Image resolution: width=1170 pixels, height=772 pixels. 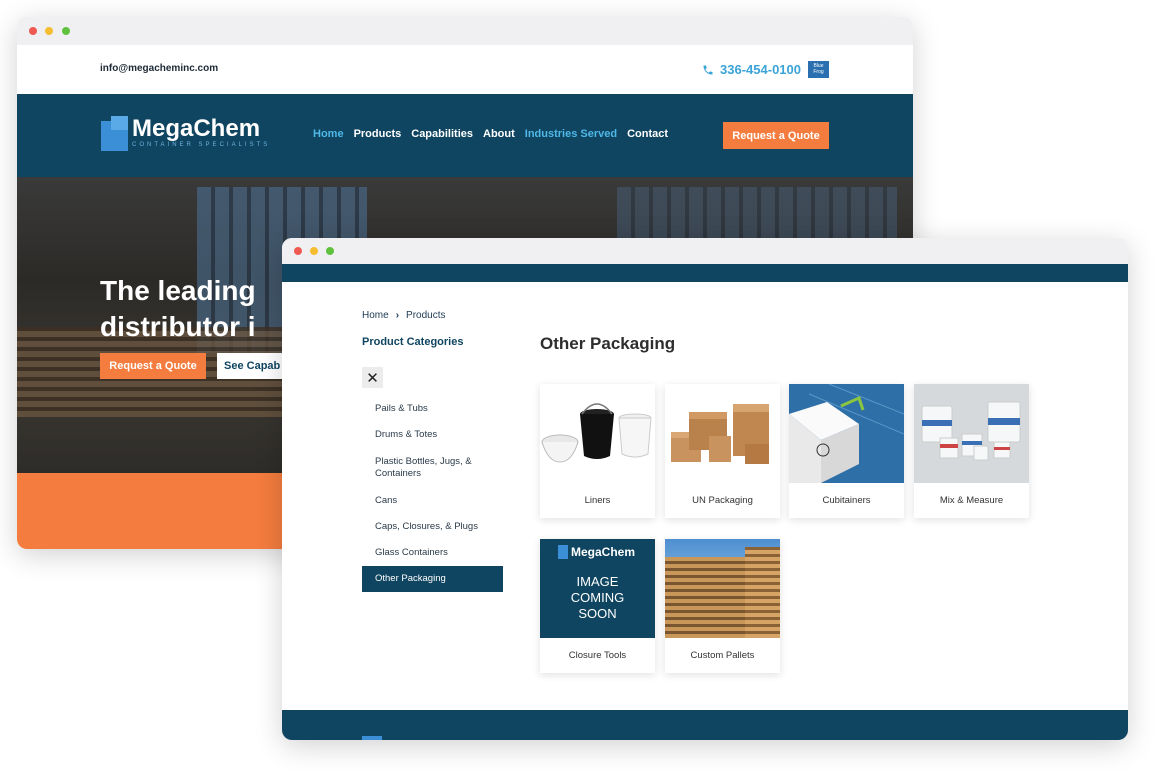 What do you see at coordinates (571, 134) in the screenshot?
I see `nav-industries-served: Industries Served` at bounding box center [571, 134].